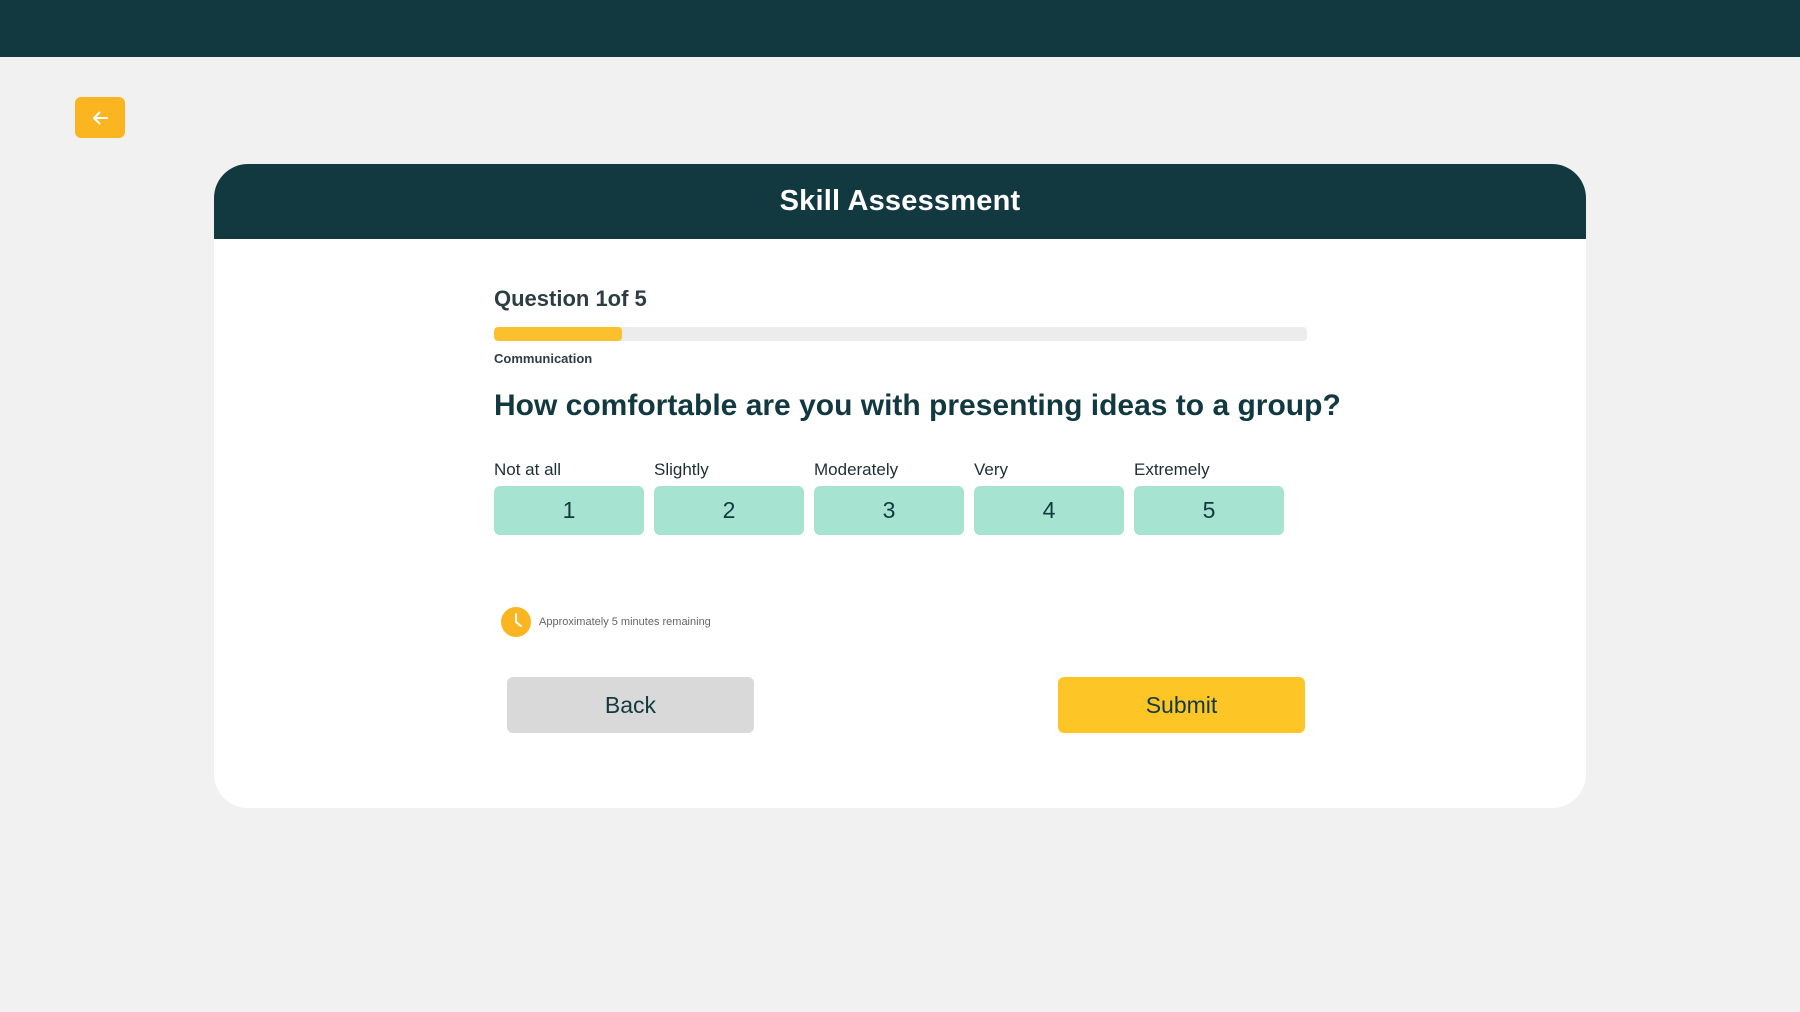 The image size is (1800, 1012). I want to click on progress-bar, so click(900, 334).